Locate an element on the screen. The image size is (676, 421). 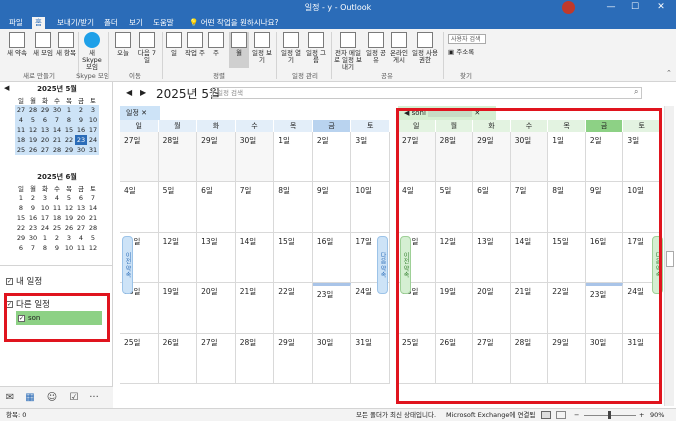
publish-online-button: 온라인 게시 is located at coordinates (399, 50).